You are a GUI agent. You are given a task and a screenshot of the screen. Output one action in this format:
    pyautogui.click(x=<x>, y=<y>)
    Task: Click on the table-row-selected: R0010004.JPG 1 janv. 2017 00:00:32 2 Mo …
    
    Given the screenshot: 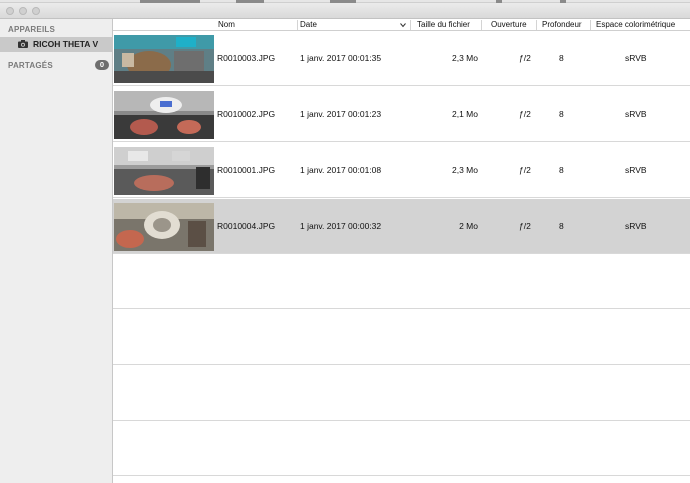 What is the action you would take?
    pyautogui.click(x=401, y=226)
    